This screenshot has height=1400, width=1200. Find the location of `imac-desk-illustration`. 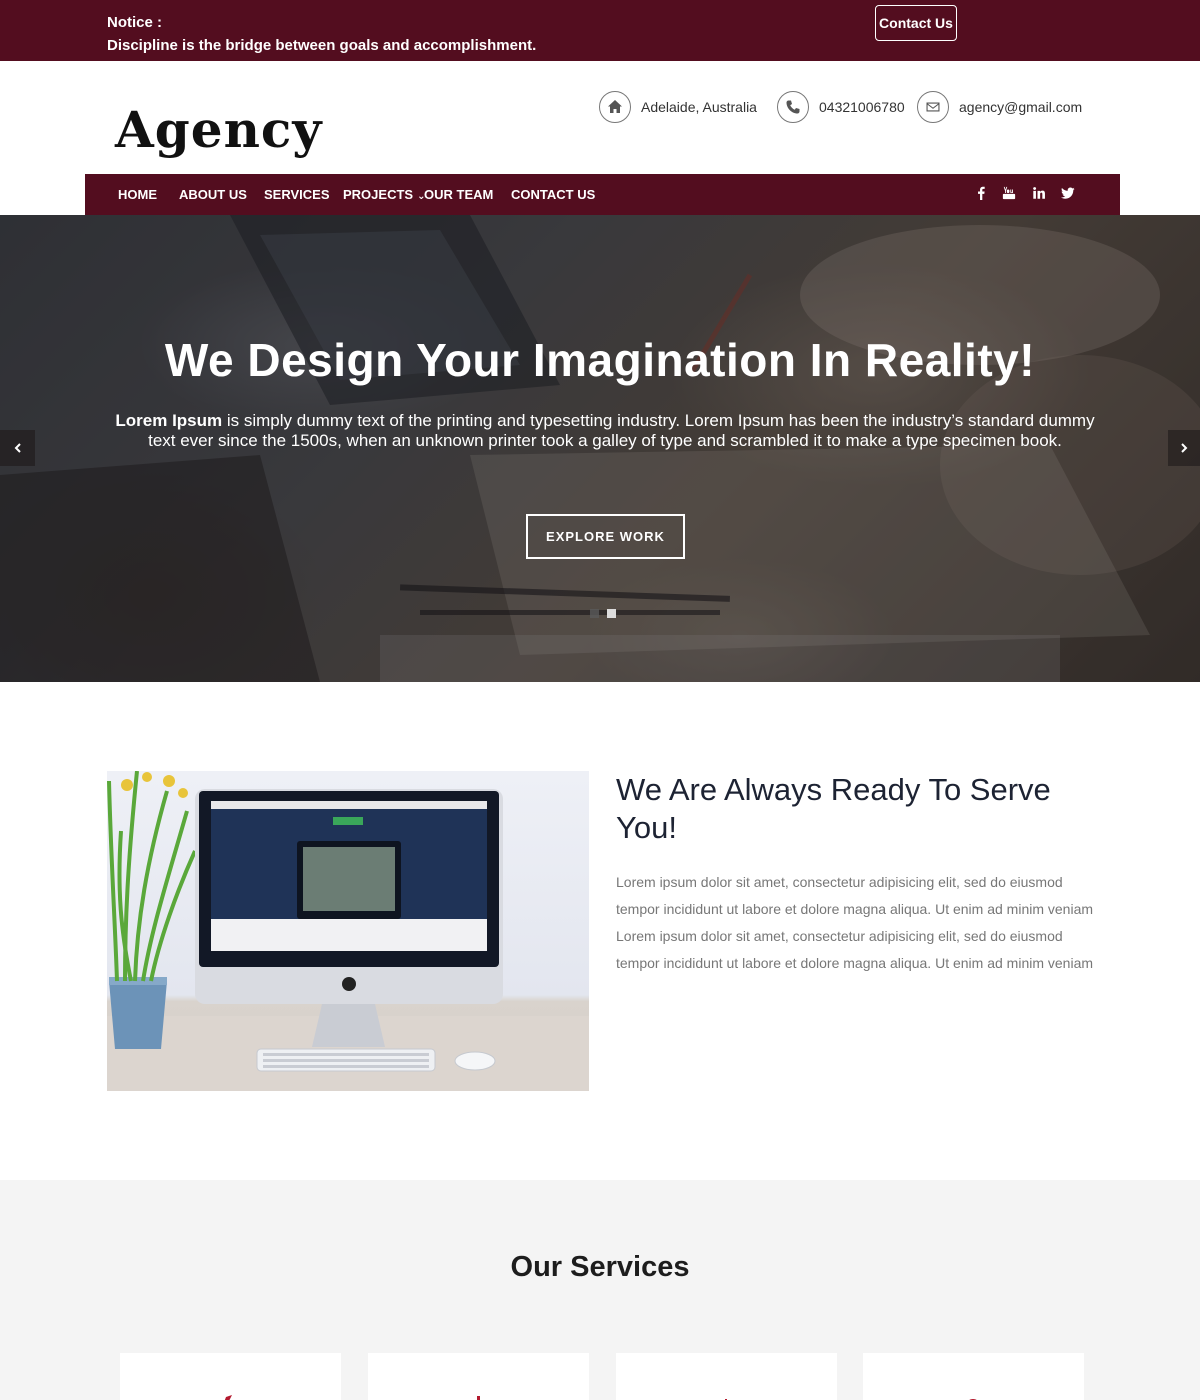

imac-desk-illustration is located at coordinates (348, 931).